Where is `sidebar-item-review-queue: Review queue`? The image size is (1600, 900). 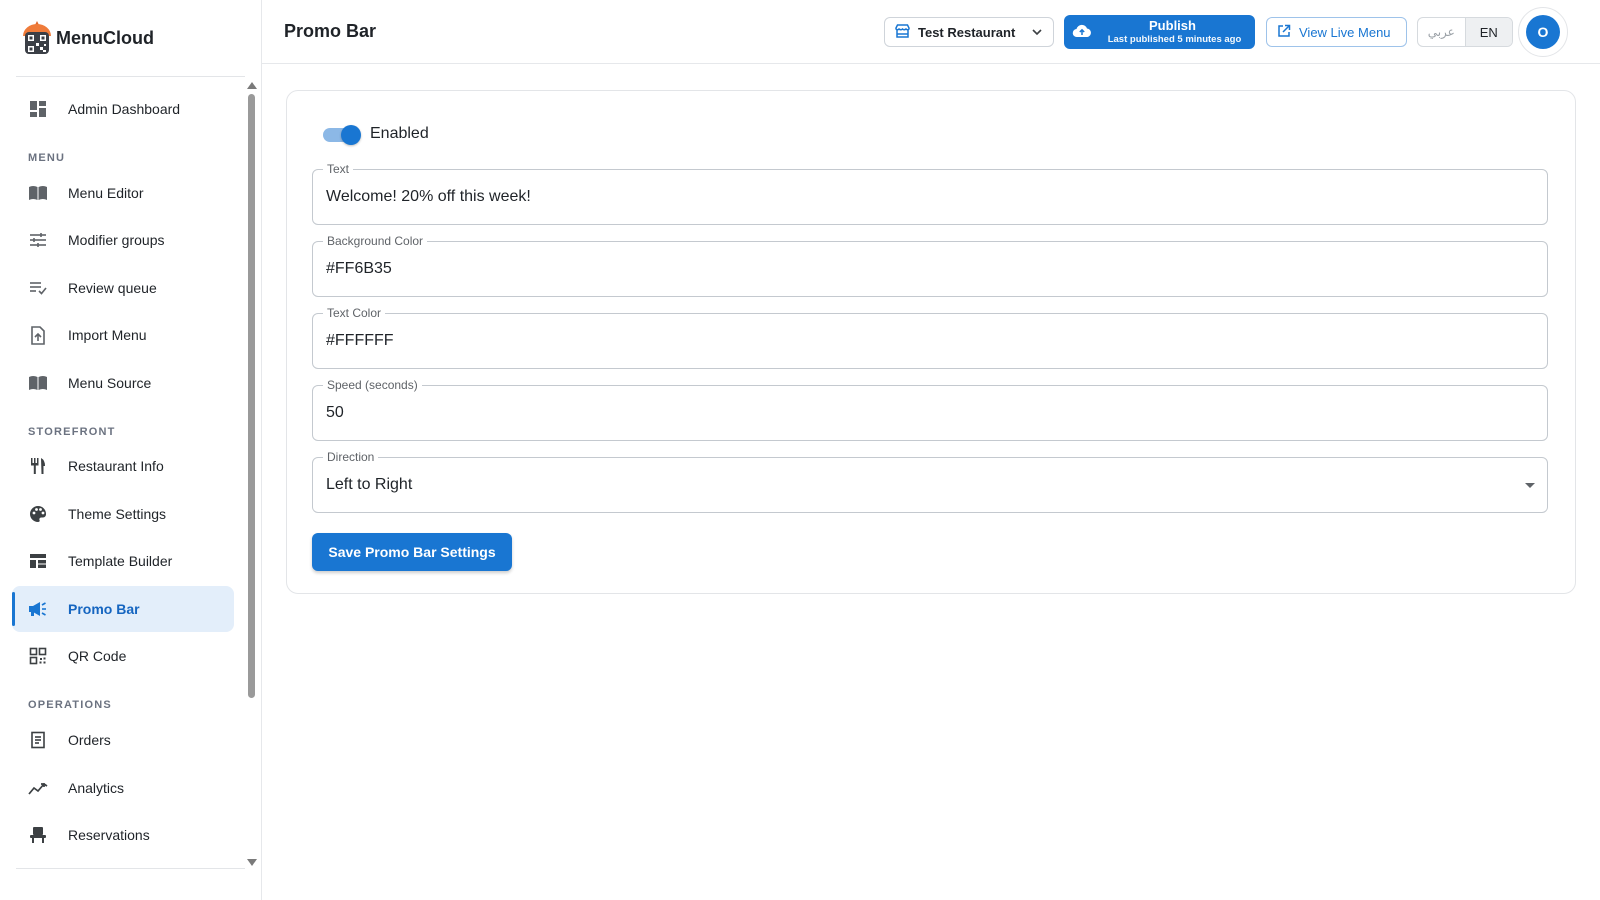 sidebar-item-review-queue: Review queue is located at coordinates (123, 288).